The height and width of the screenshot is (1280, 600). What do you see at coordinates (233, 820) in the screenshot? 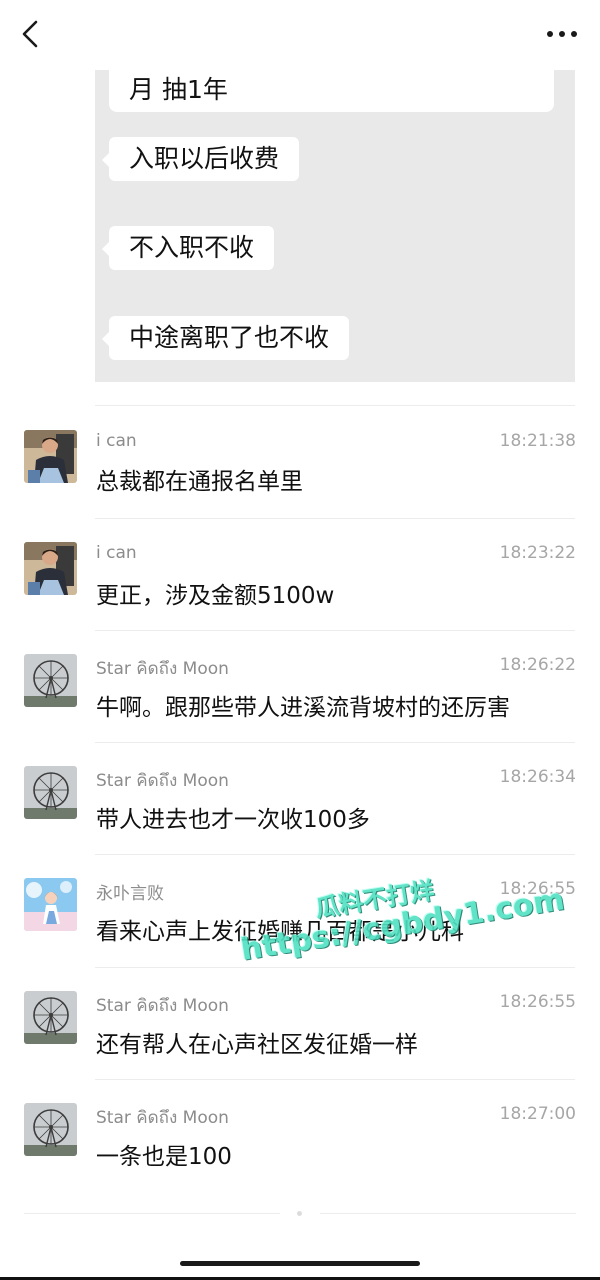
I see `message-text: 带人进去也才一次收100多` at bounding box center [233, 820].